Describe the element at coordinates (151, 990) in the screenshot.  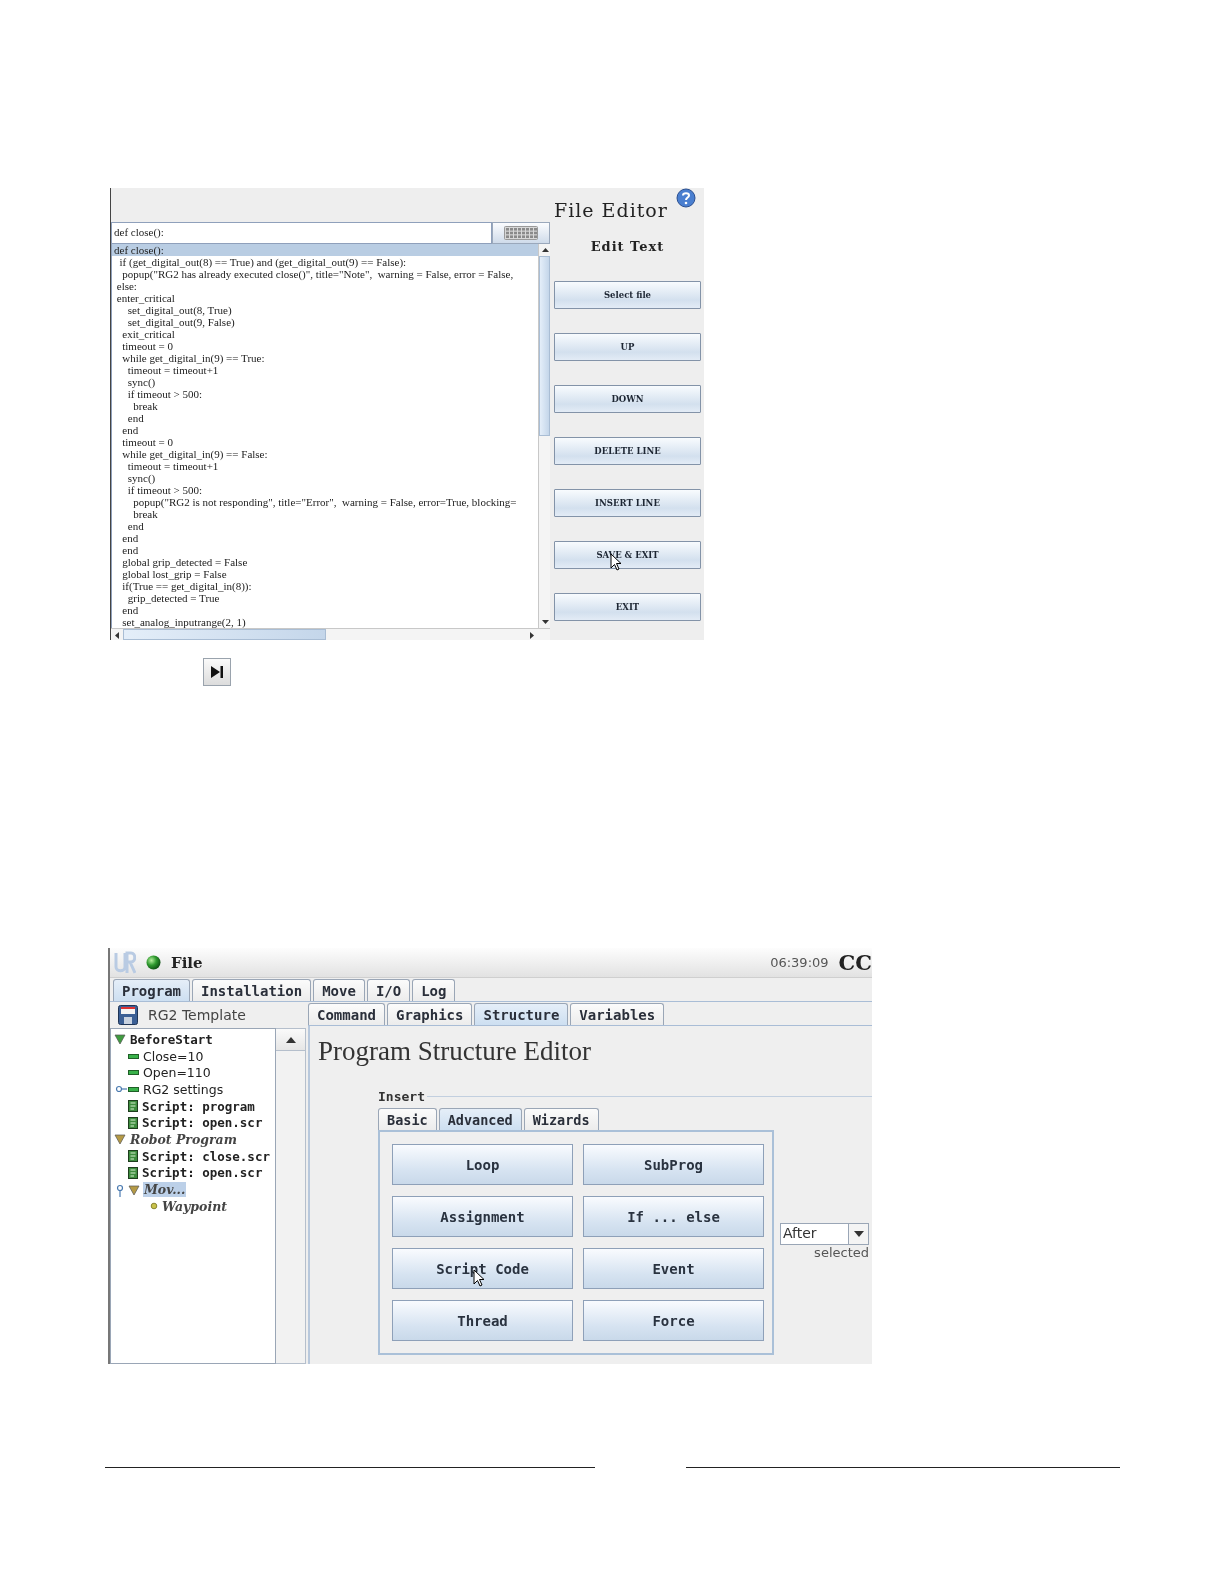
I see `main-tab: Program` at that location.